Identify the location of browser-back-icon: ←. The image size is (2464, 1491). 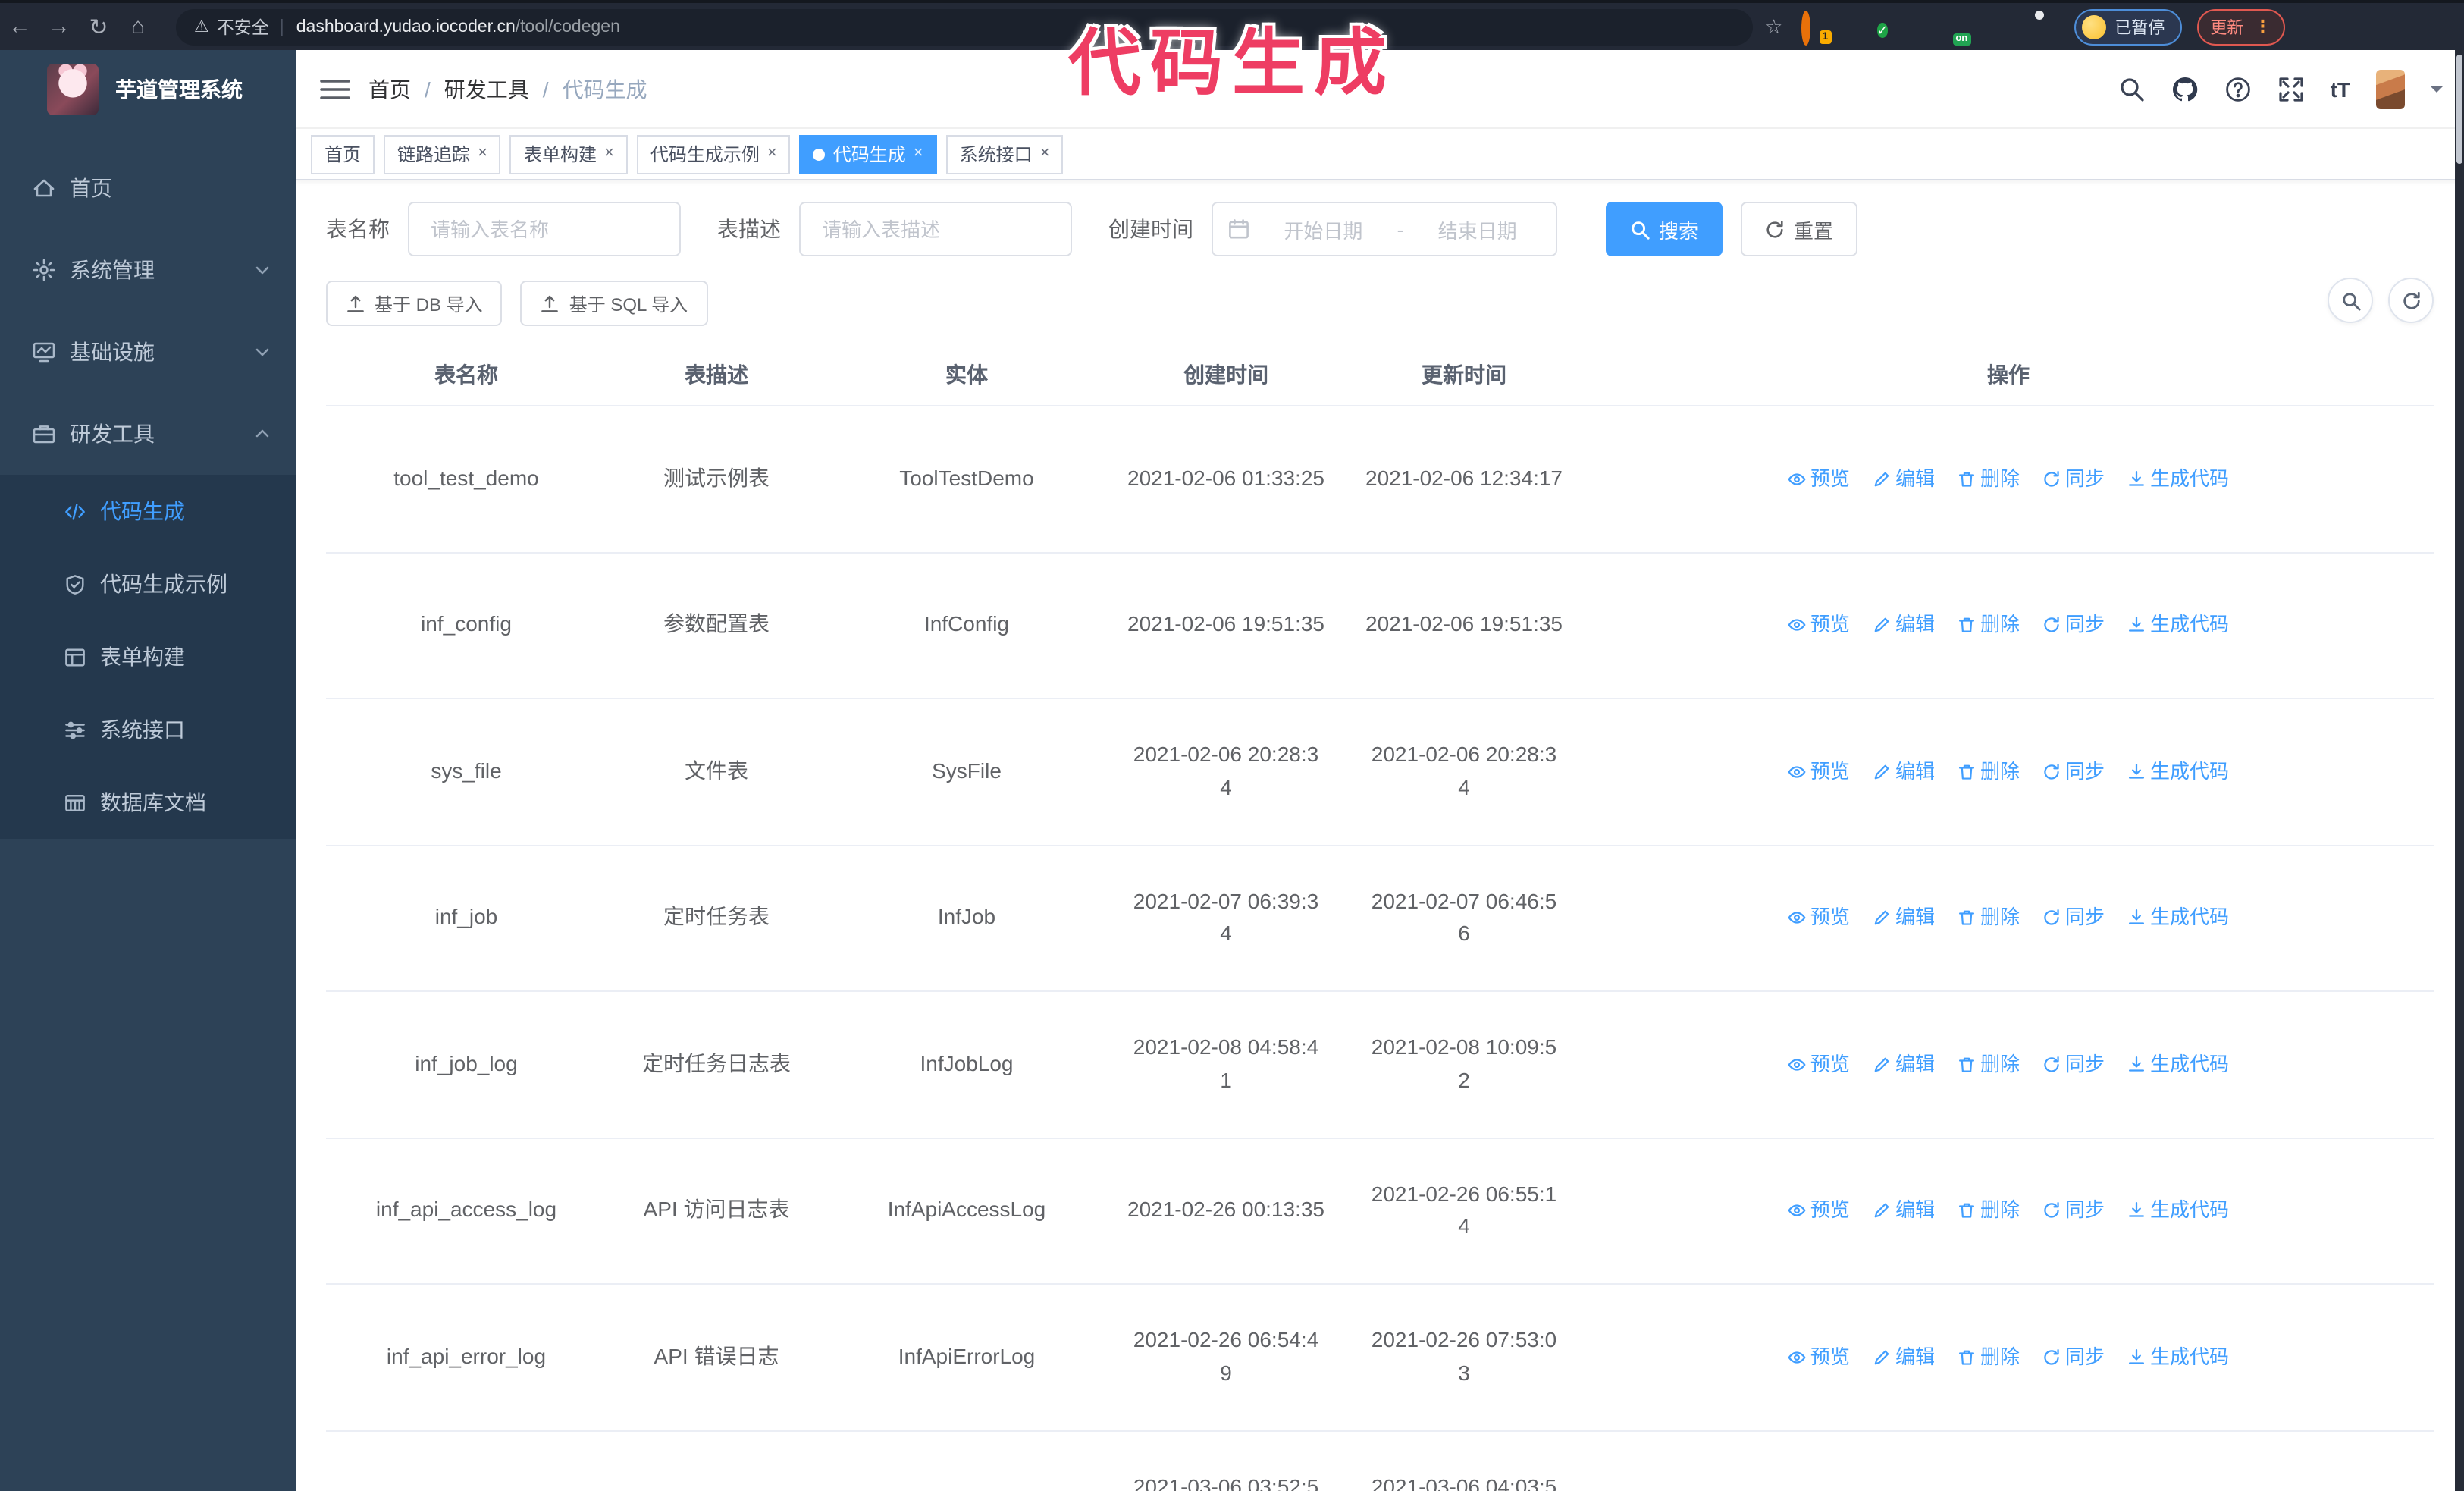
(20, 26).